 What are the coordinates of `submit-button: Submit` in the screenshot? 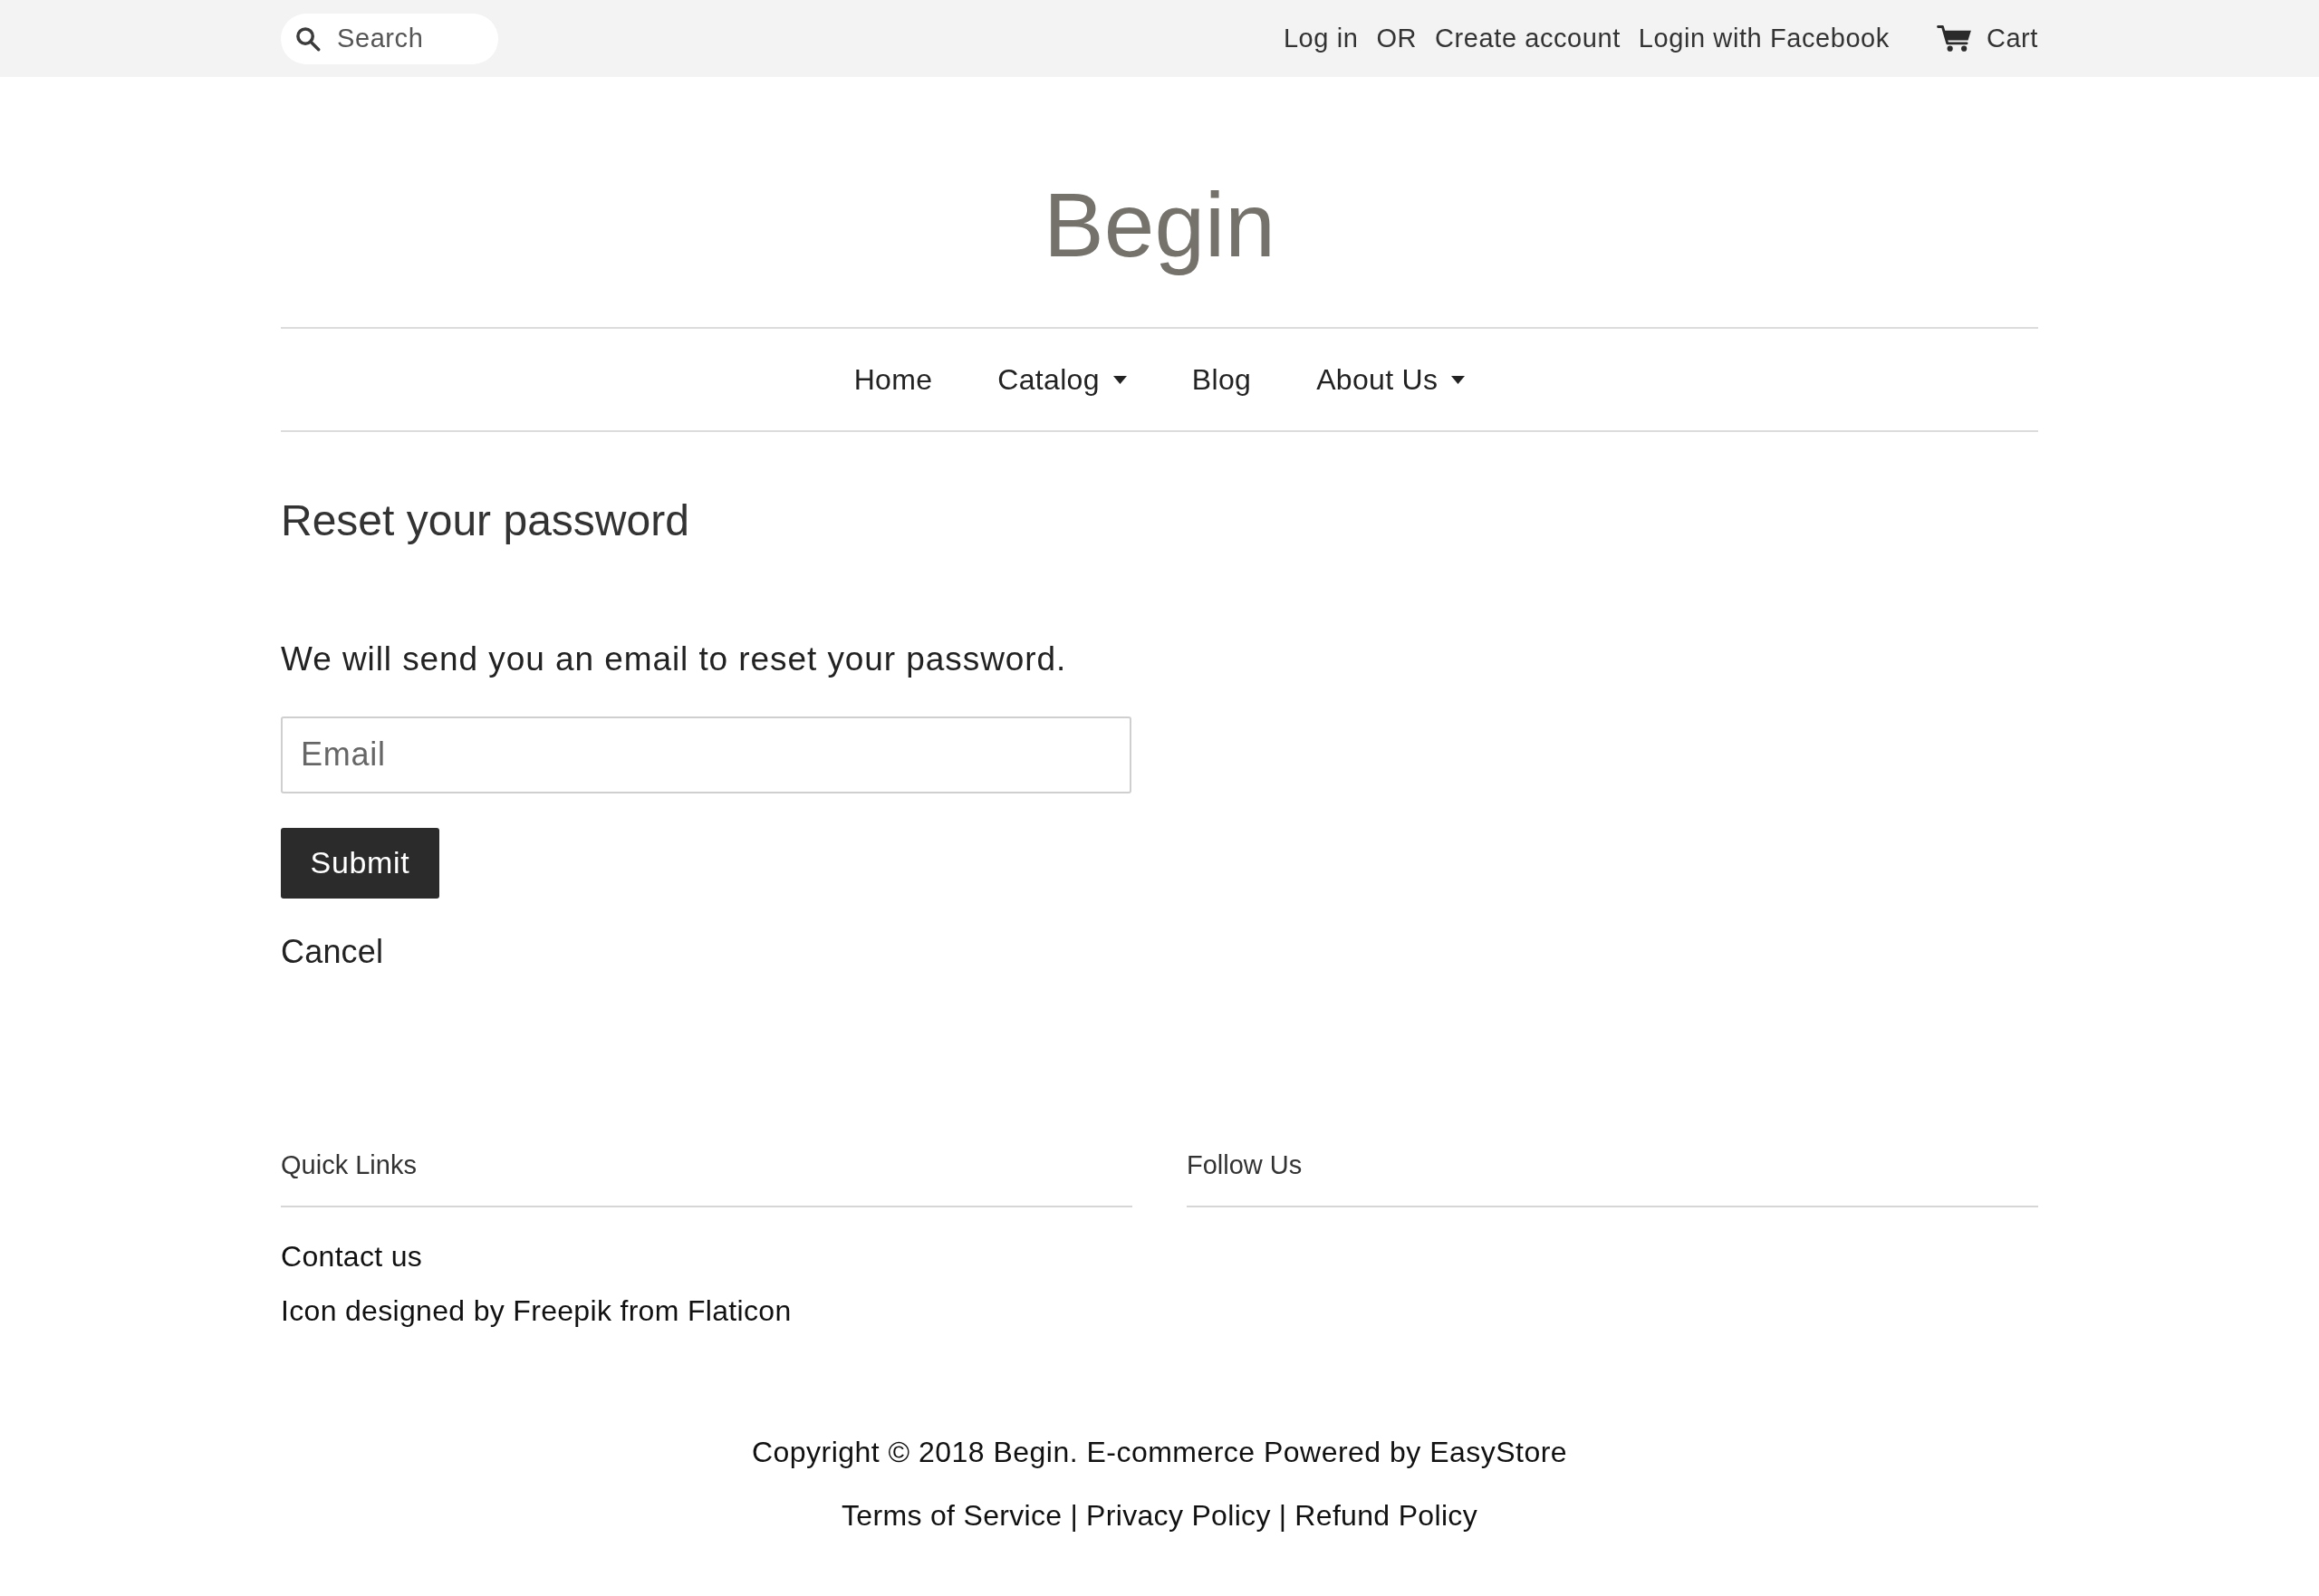 It's located at (360, 863).